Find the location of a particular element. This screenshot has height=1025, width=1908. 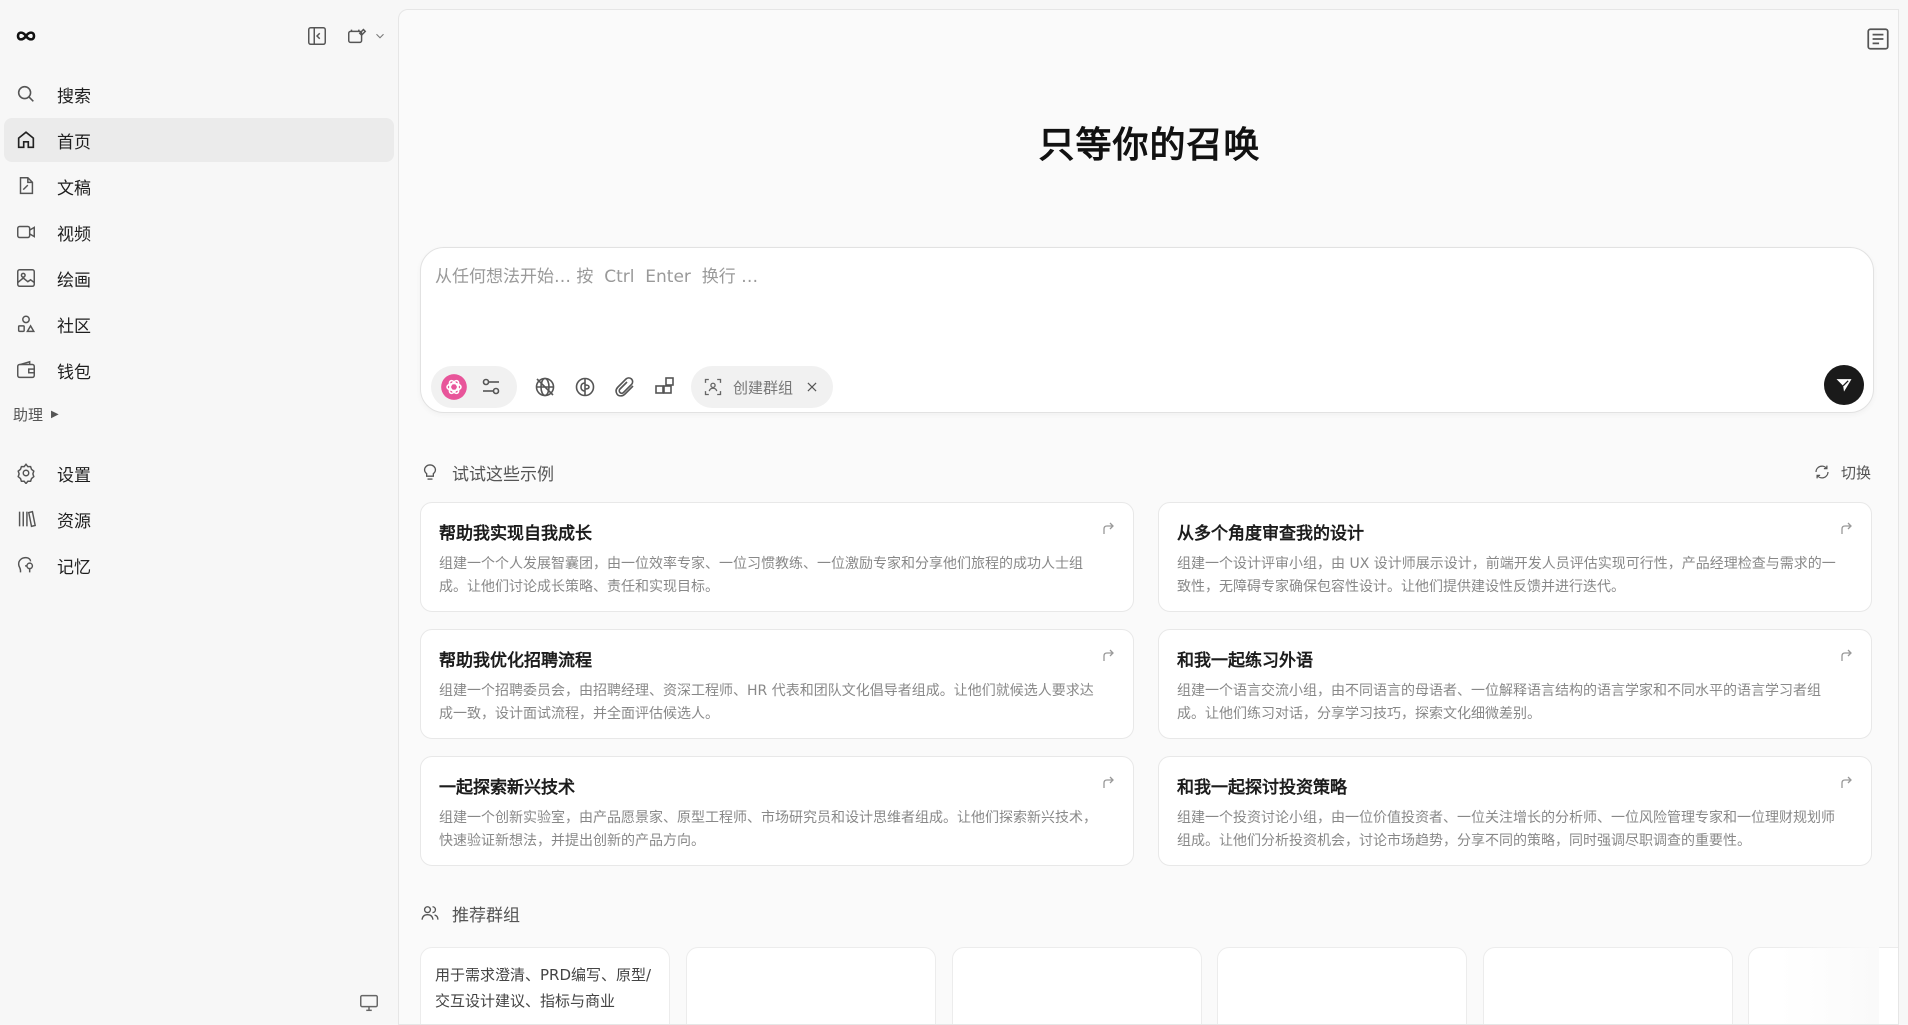

secondary-nav: 设置 资源 记忆 is located at coordinates (199, 520).